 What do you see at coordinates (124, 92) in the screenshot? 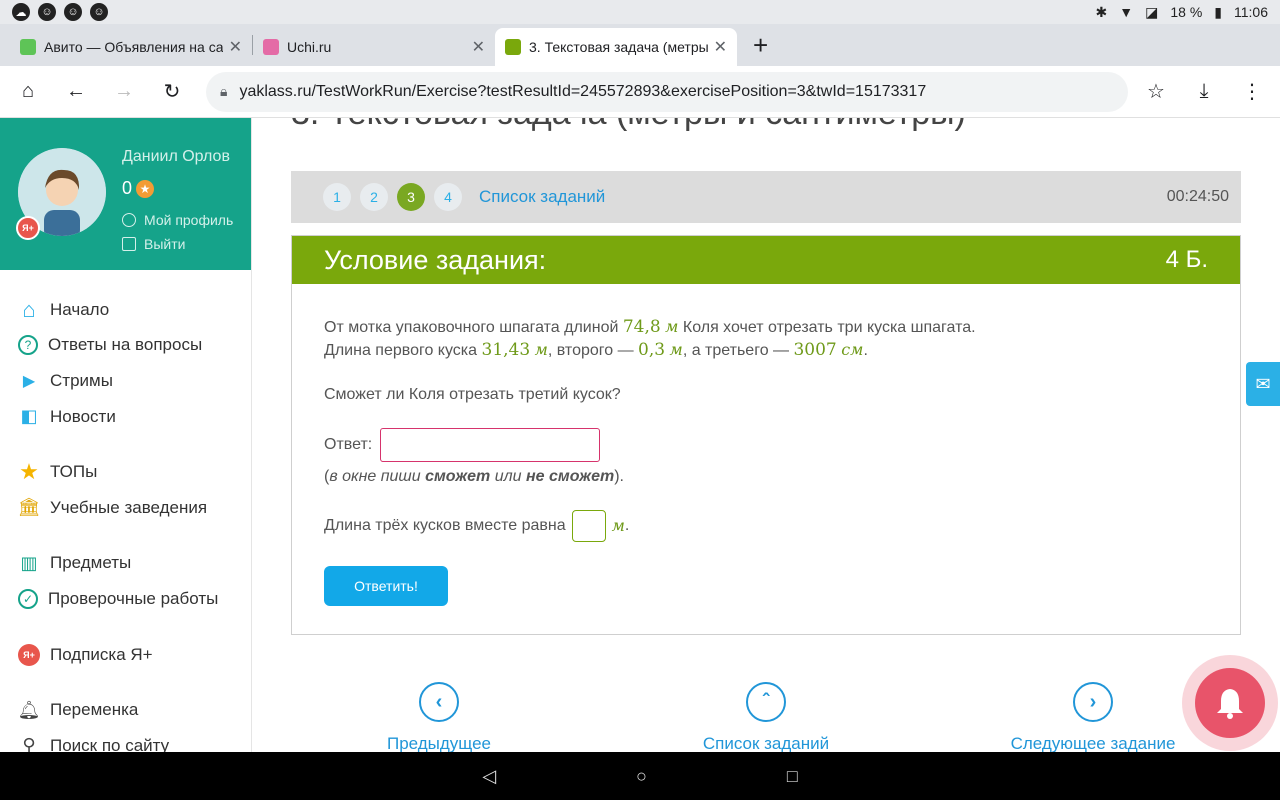
I see `forward-icon: →` at bounding box center [124, 92].